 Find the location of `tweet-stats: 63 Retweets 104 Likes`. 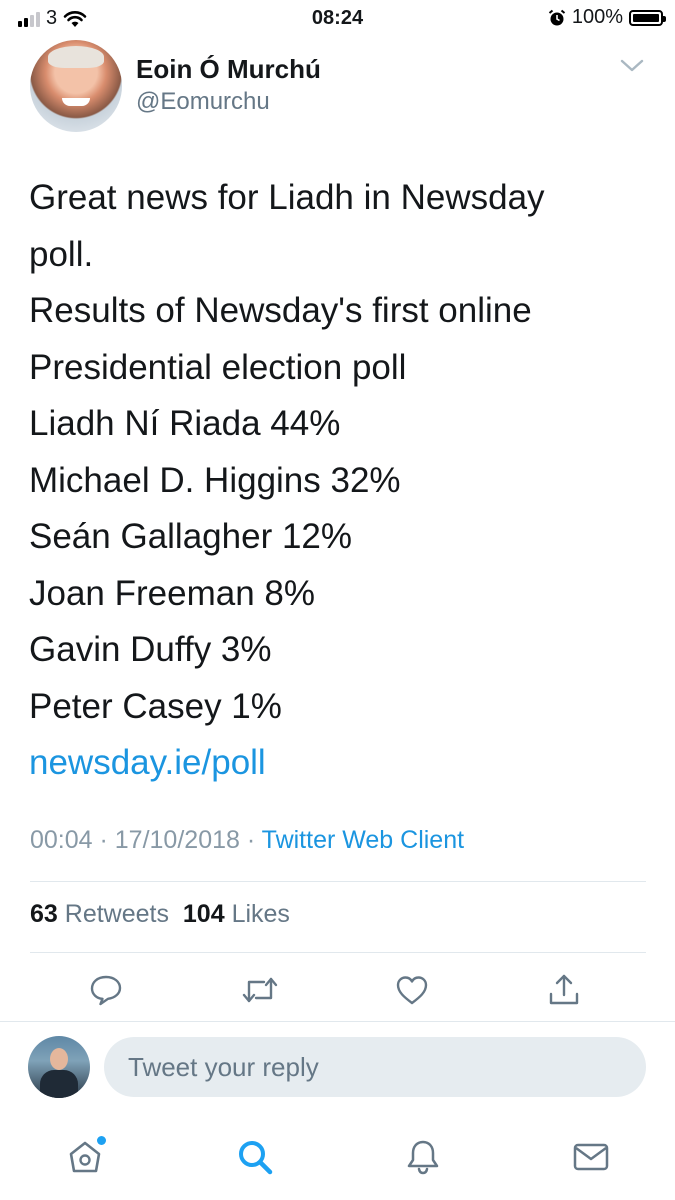

tweet-stats: 63 Retweets 104 Likes is located at coordinates (160, 914).